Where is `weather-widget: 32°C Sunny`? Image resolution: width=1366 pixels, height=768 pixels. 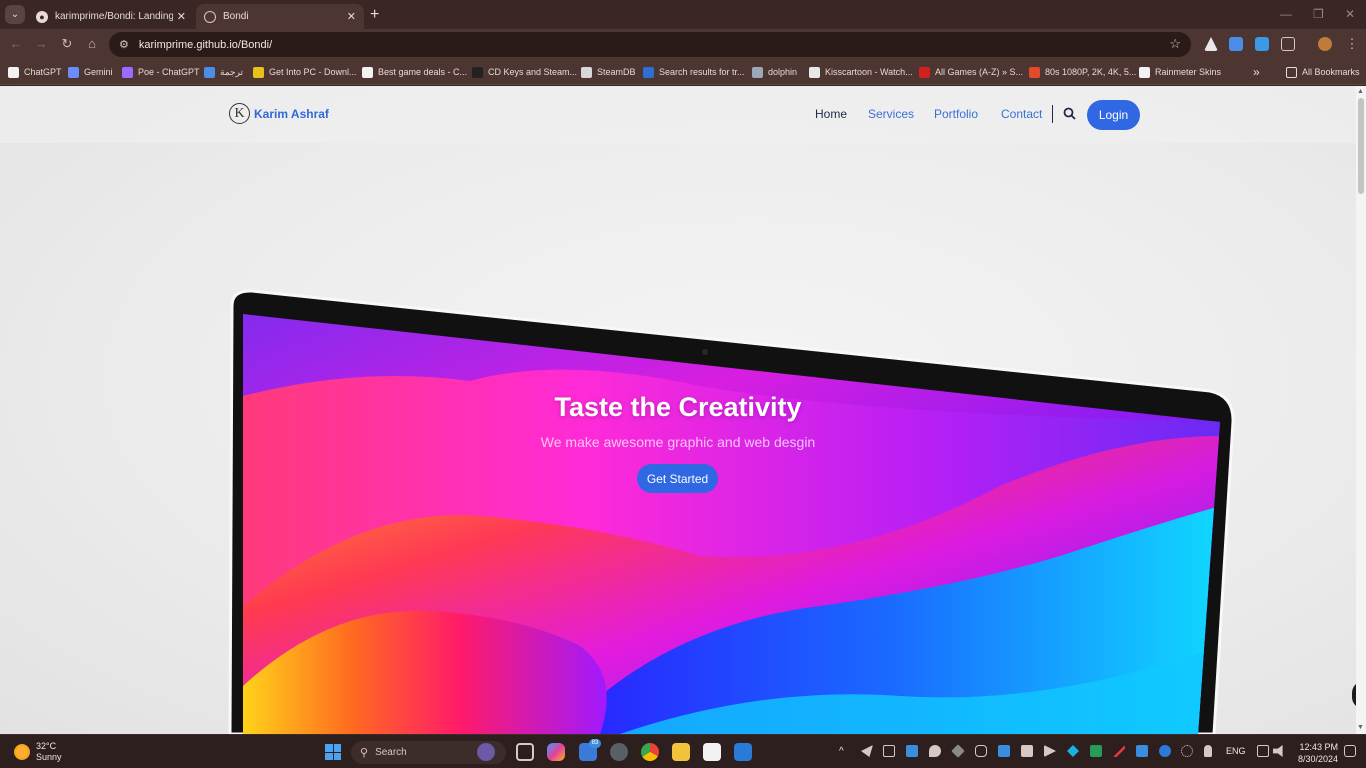
weather-widget: 32°C Sunny is located at coordinates (49, 752).